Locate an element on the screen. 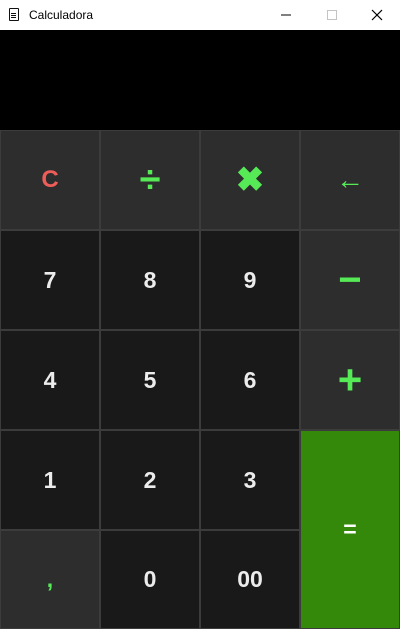 This screenshot has height=629, width=400. digit-9-button: 9 is located at coordinates (250, 280).